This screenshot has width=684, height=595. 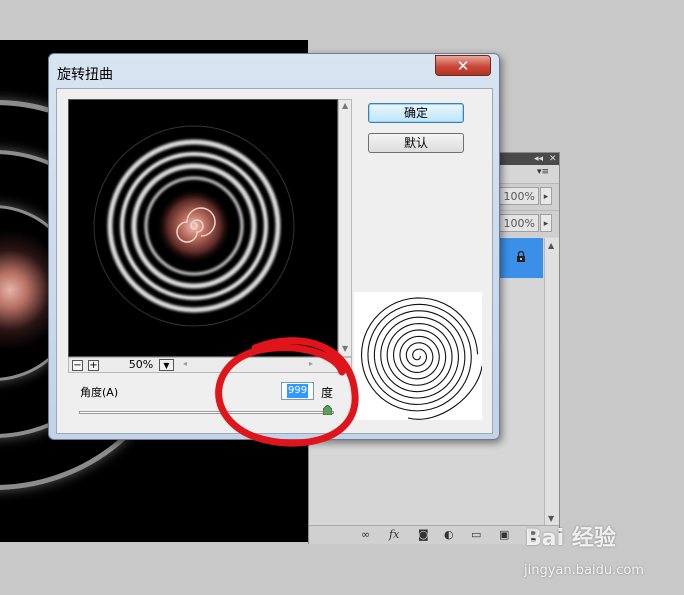 I want to click on annotation-circle, so click(x=287, y=392).